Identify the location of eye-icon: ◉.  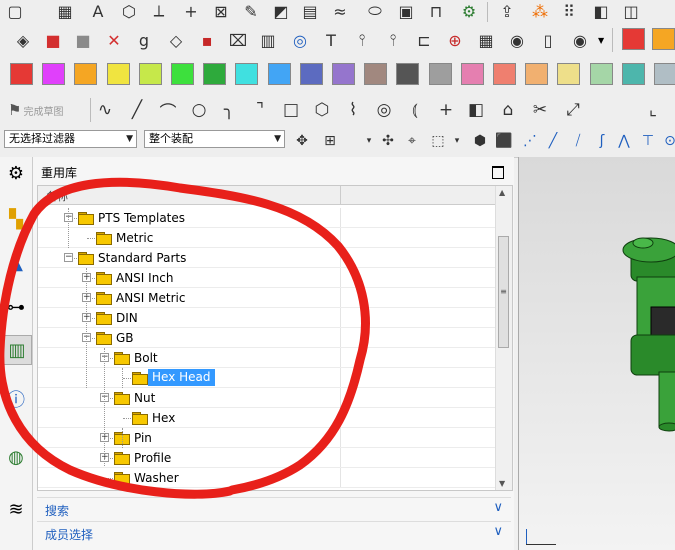
(580, 40).